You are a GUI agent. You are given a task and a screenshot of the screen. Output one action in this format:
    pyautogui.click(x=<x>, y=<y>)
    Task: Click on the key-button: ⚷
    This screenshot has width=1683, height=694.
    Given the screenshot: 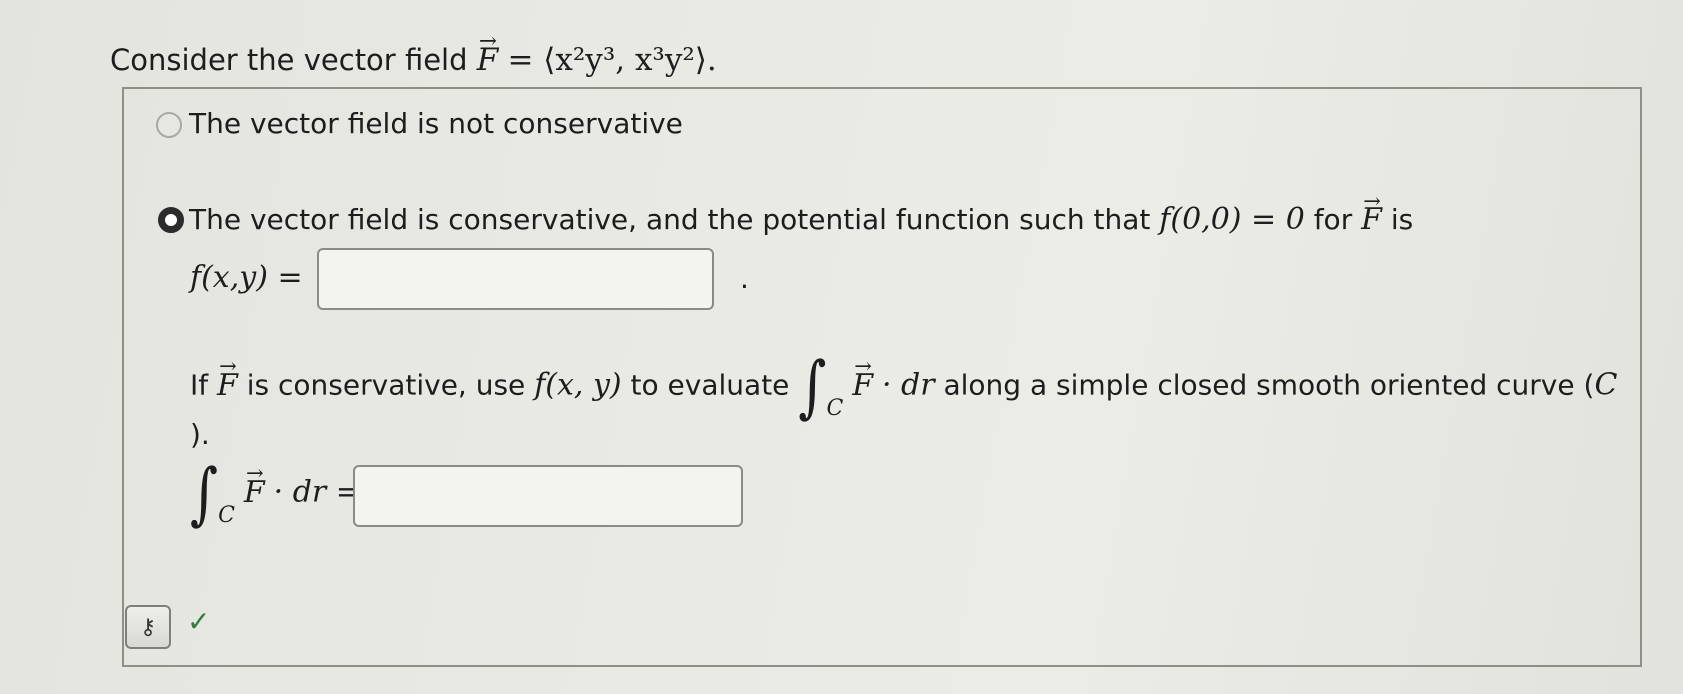 What is the action you would take?
    pyautogui.click(x=148, y=627)
    